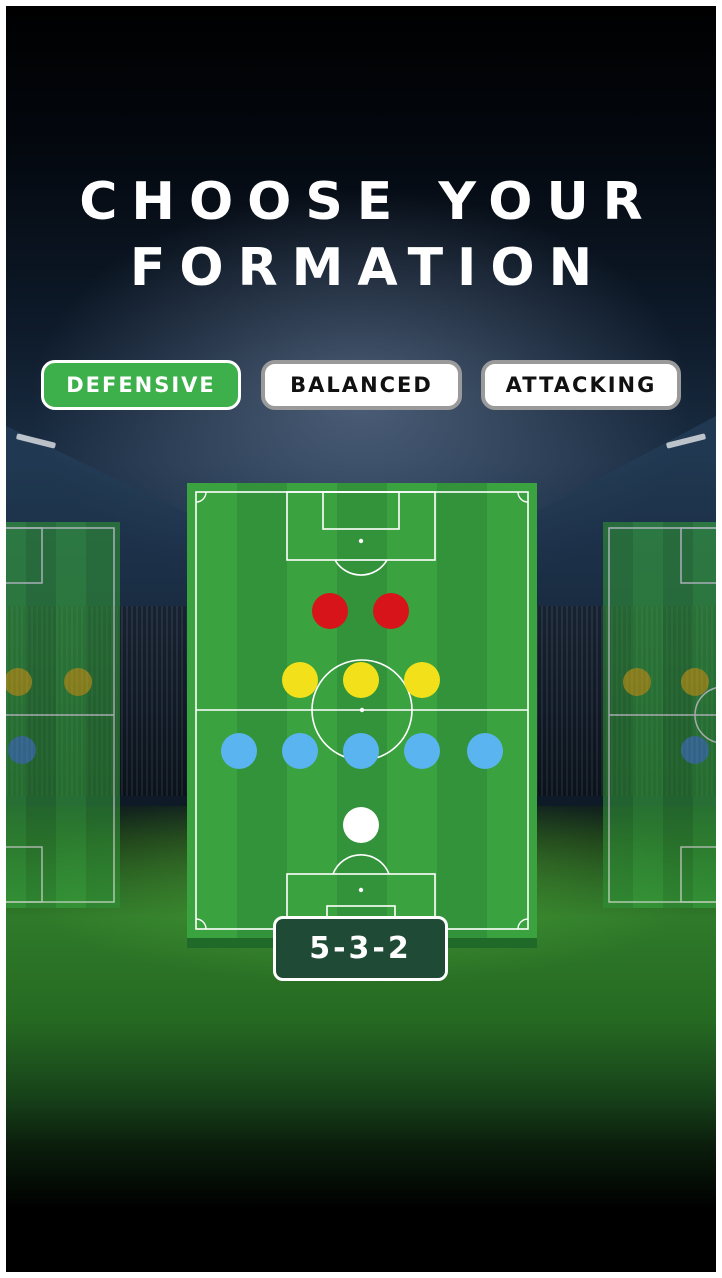 The width and height of the screenshot is (722, 1278). What do you see at coordinates (63, 715) in the screenshot?
I see `pitch-preview-left` at bounding box center [63, 715].